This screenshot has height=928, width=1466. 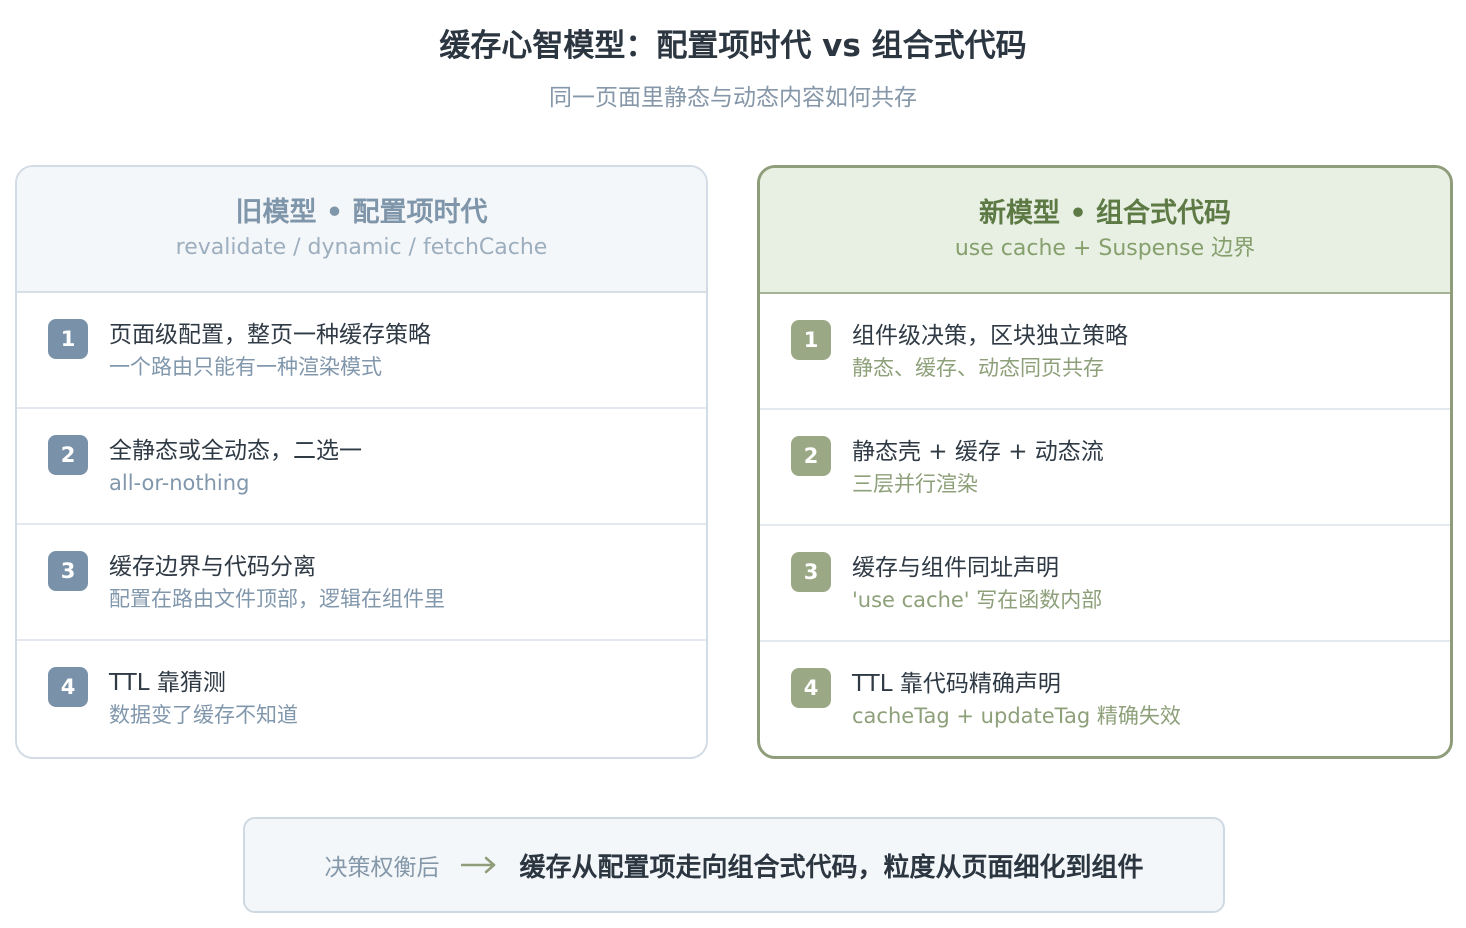 What do you see at coordinates (245, 367) in the screenshot?
I see `item-sub-text: 一个路由只能有一种渲染模式` at bounding box center [245, 367].